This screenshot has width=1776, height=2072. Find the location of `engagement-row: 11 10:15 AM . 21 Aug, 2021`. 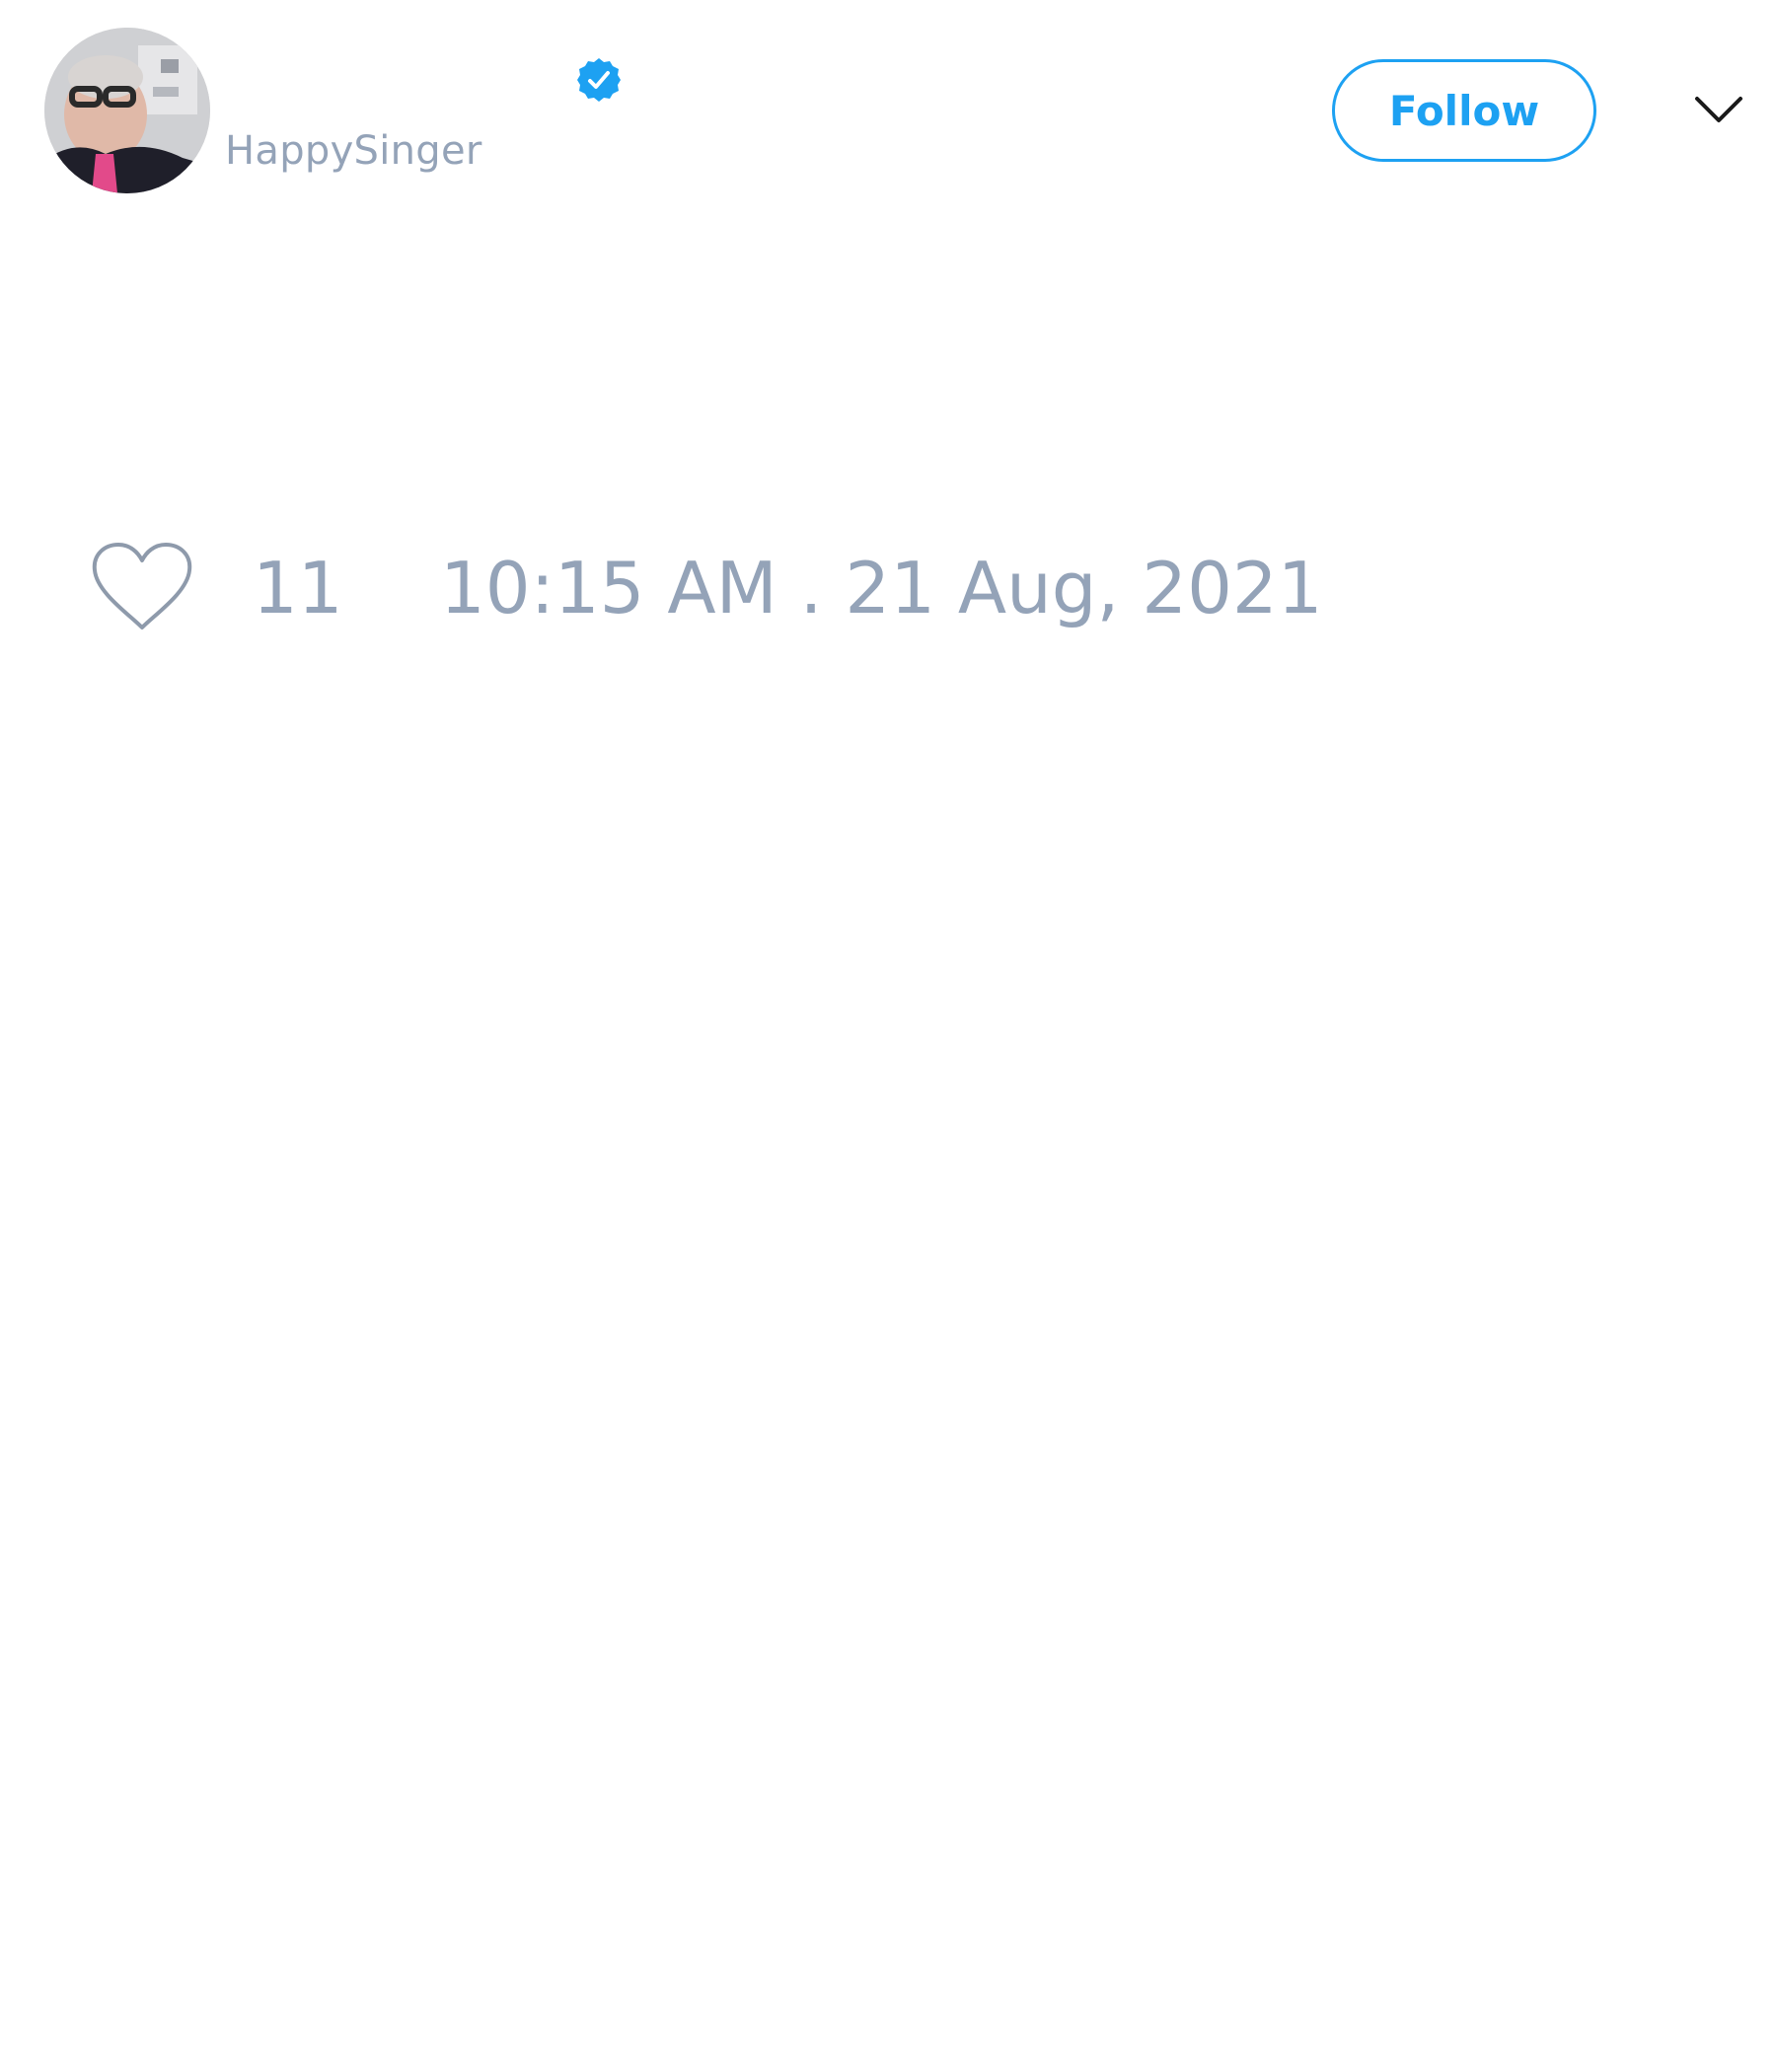

engagement-row: 11 10:15 AM . 21 Aug, 2021 is located at coordinates (888, 590).